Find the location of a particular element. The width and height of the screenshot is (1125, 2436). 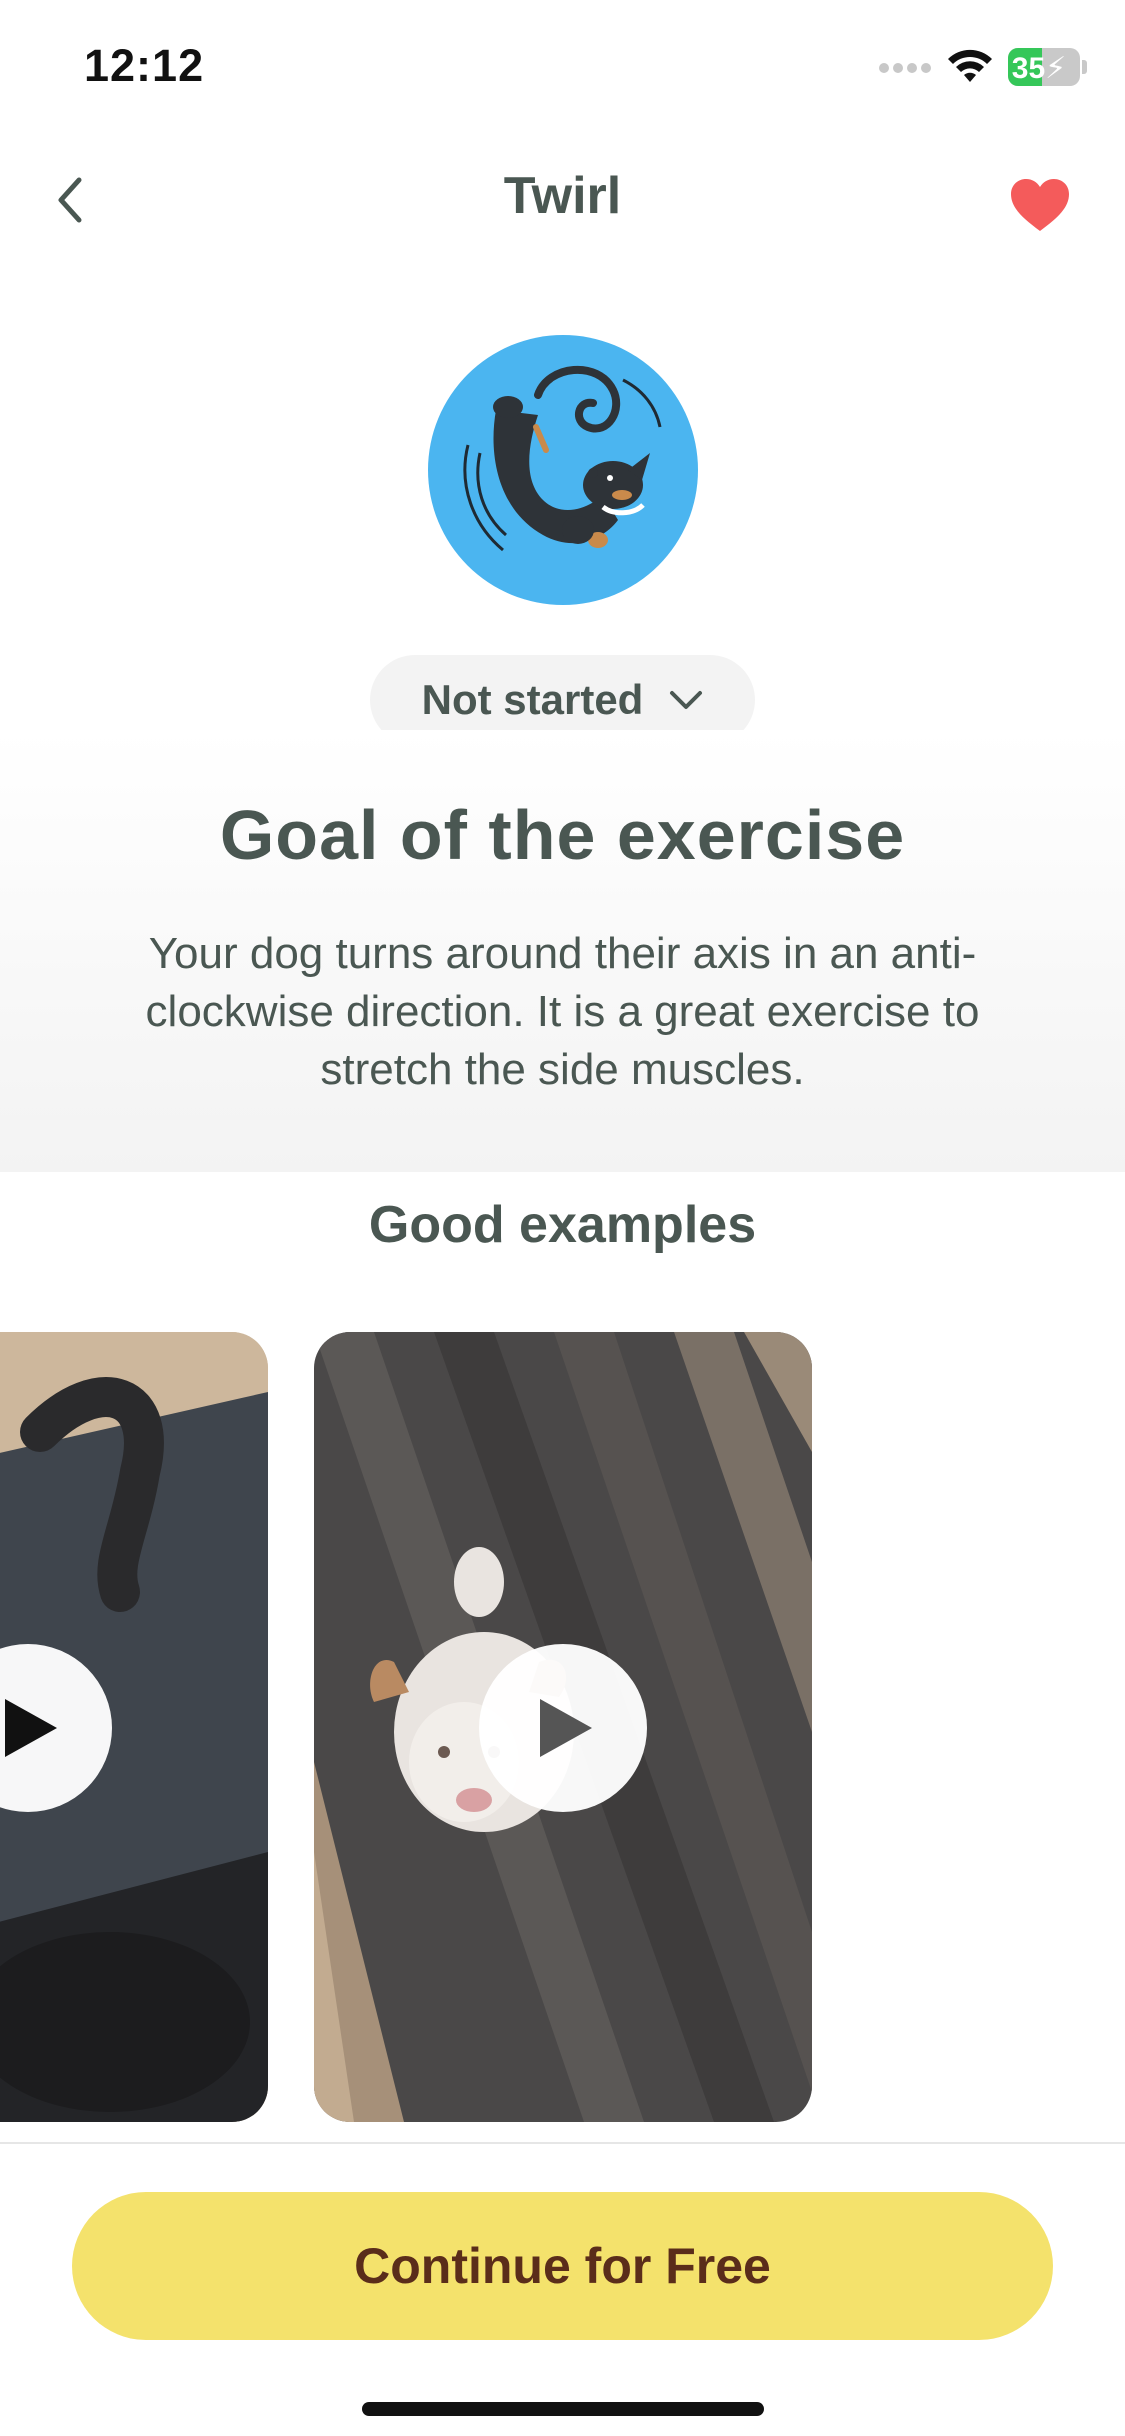

heart-icon is located at coordinates (1040, 205).